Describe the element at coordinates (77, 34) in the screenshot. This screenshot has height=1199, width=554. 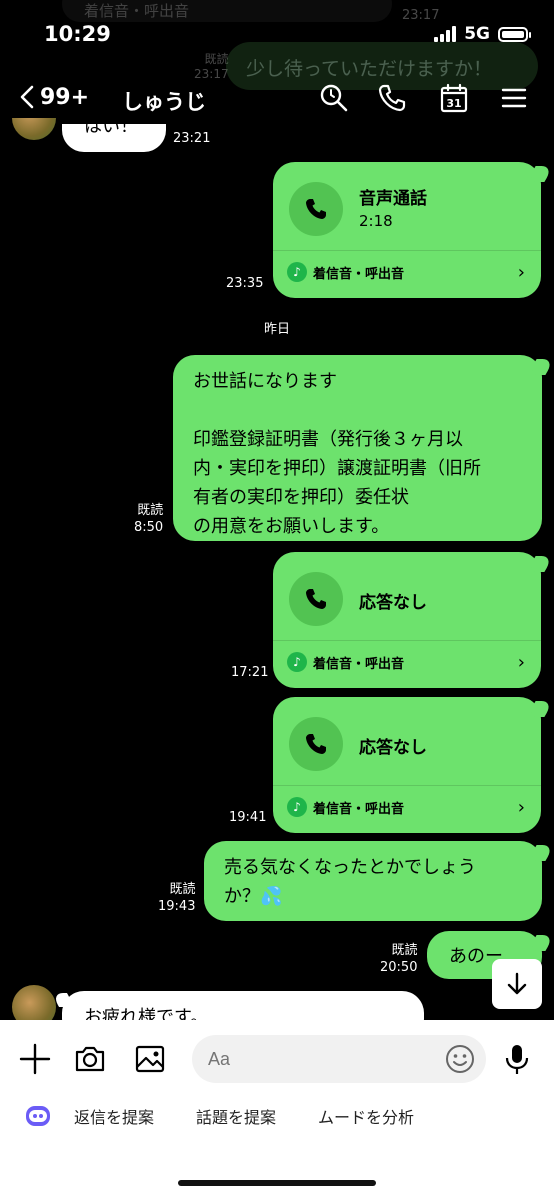
I see `status-time: 10:29` at that location.